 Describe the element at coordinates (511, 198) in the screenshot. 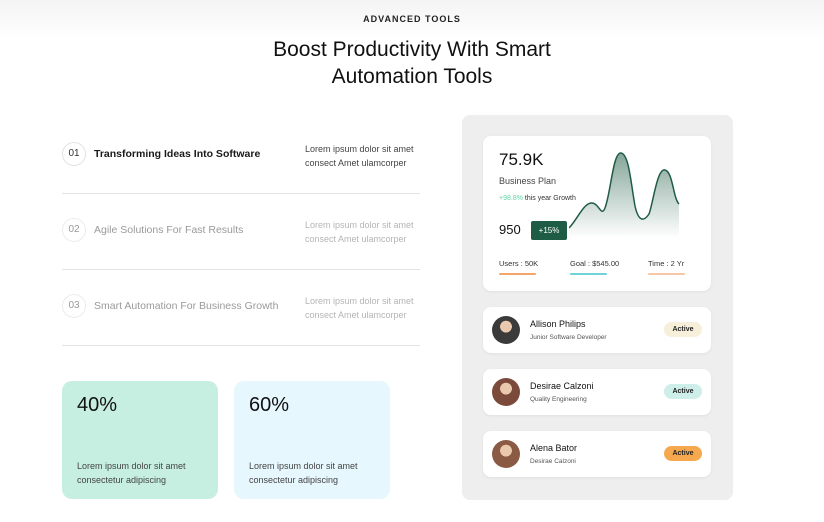

I see `growth-percent: +98.8%` at that location.